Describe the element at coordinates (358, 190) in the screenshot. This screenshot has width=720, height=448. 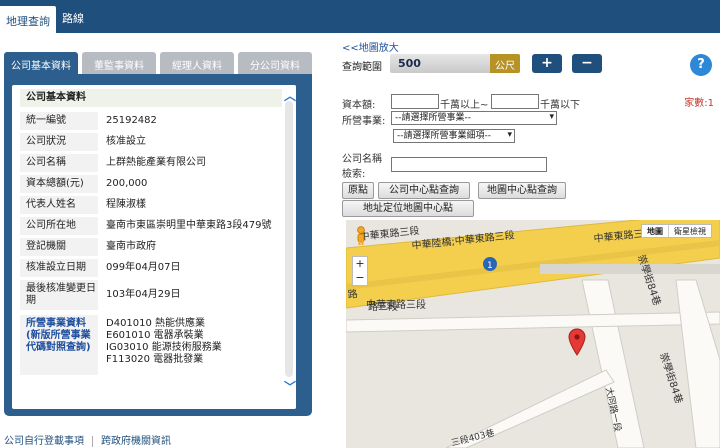
I see `origin-button: 原點` at that location.